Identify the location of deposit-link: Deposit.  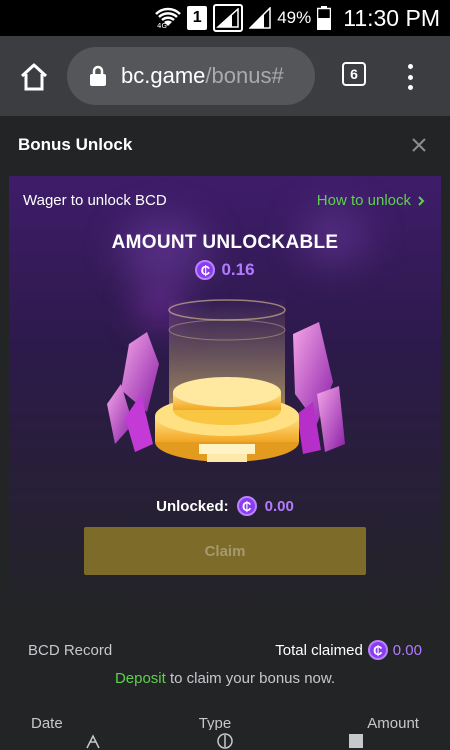
(140, 678).